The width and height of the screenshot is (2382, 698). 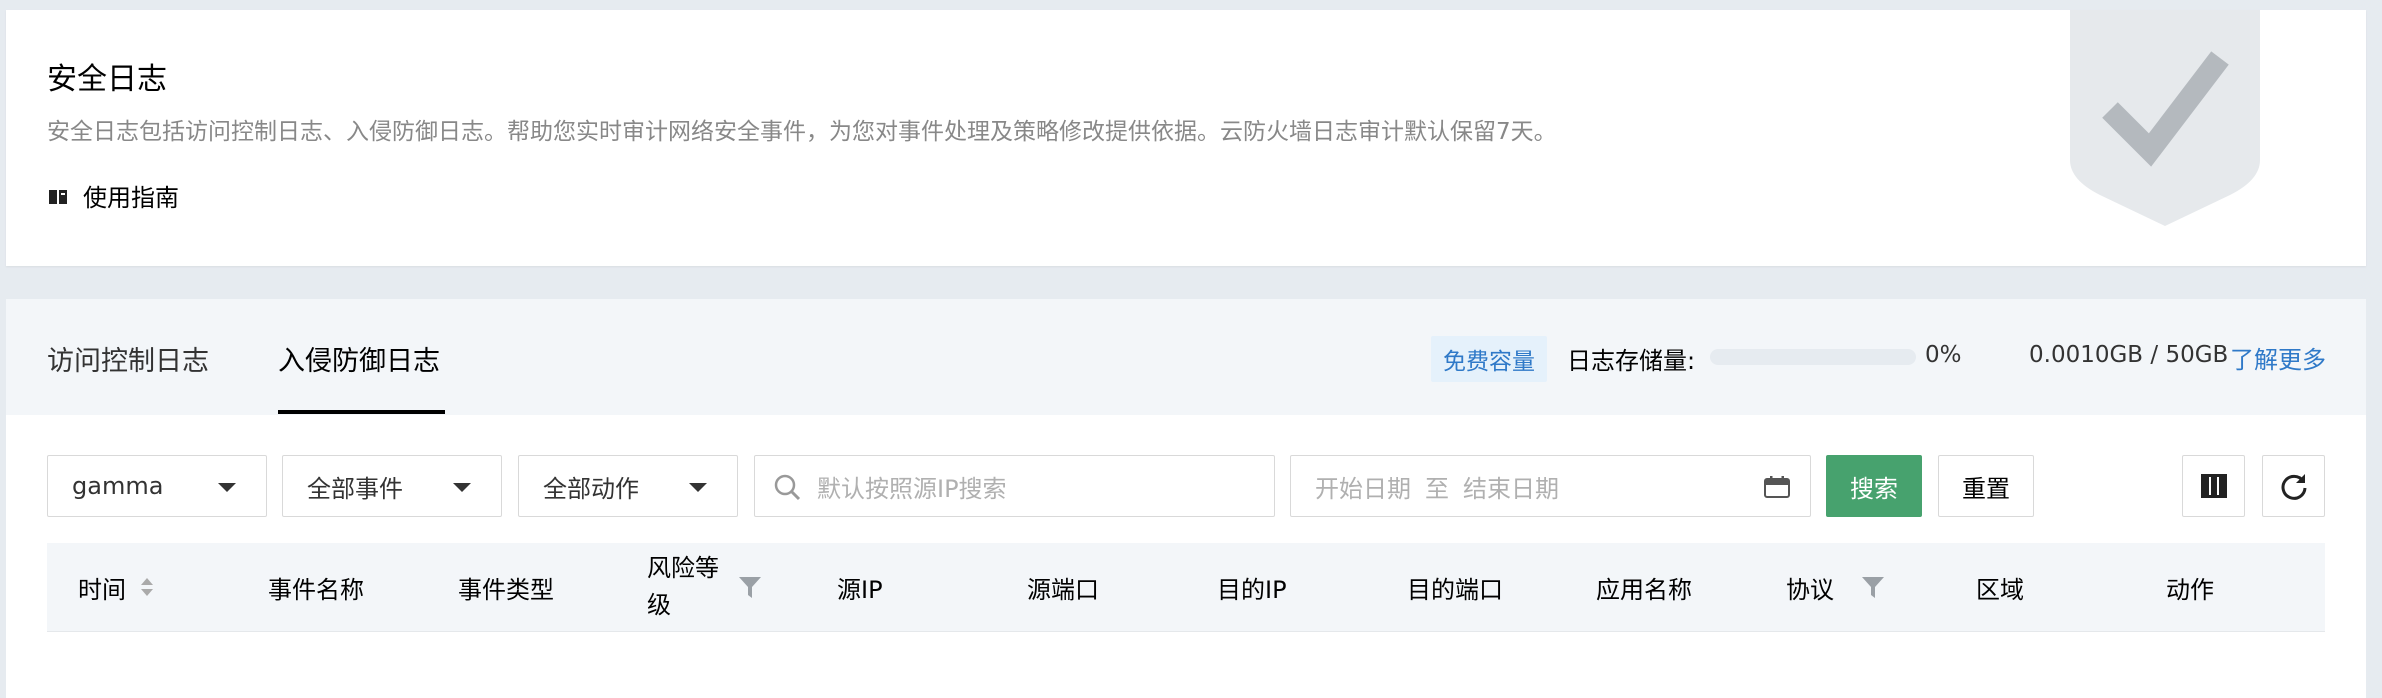 I want to click on column-header-src-ip: 源IP, so click(x=860, y=589).